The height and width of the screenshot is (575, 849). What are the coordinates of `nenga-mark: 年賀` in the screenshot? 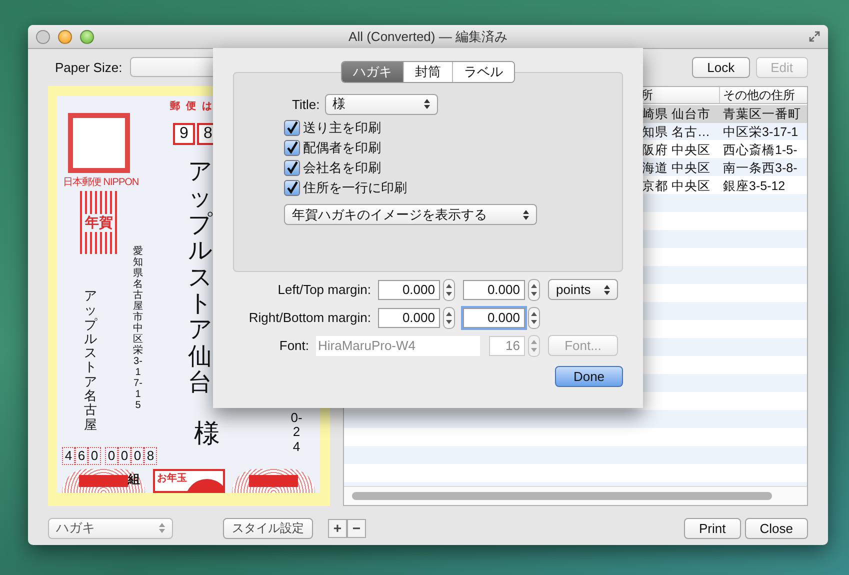 It's located at (99, 222).